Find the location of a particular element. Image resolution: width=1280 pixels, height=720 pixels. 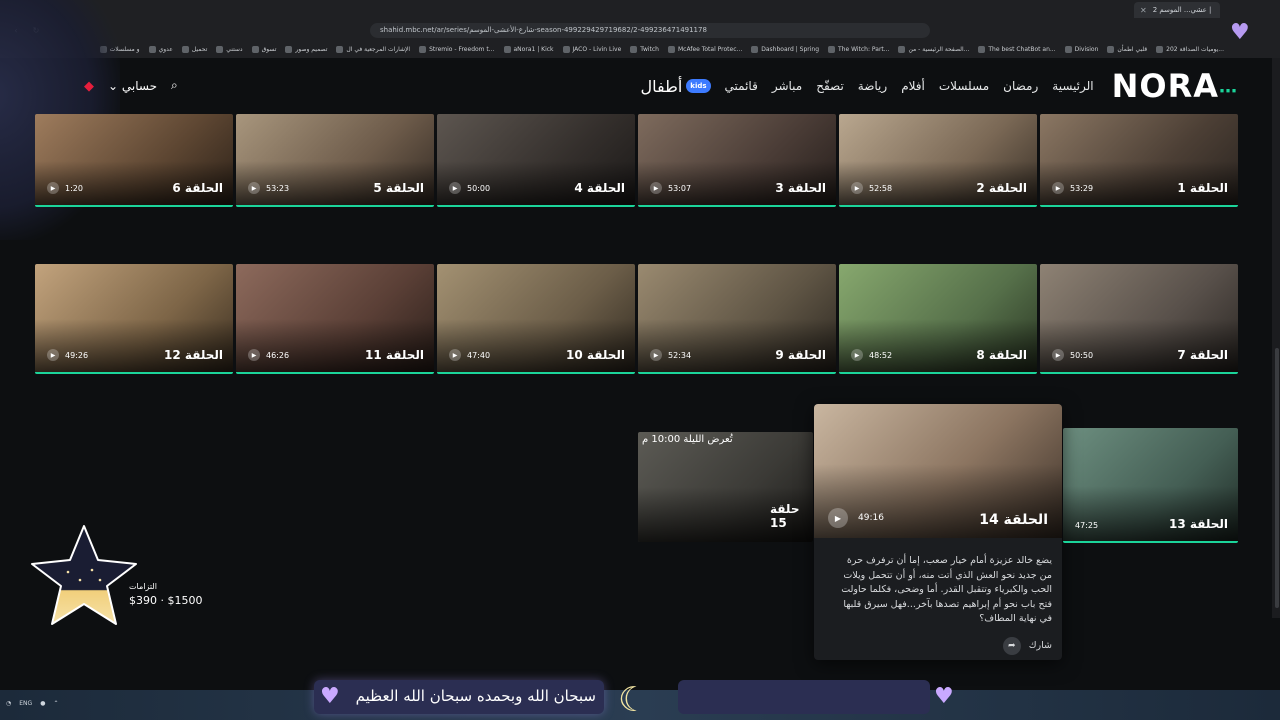

episode-card: الحلقة 4 ▶ 50:00 is located at coordinates (536, 160).